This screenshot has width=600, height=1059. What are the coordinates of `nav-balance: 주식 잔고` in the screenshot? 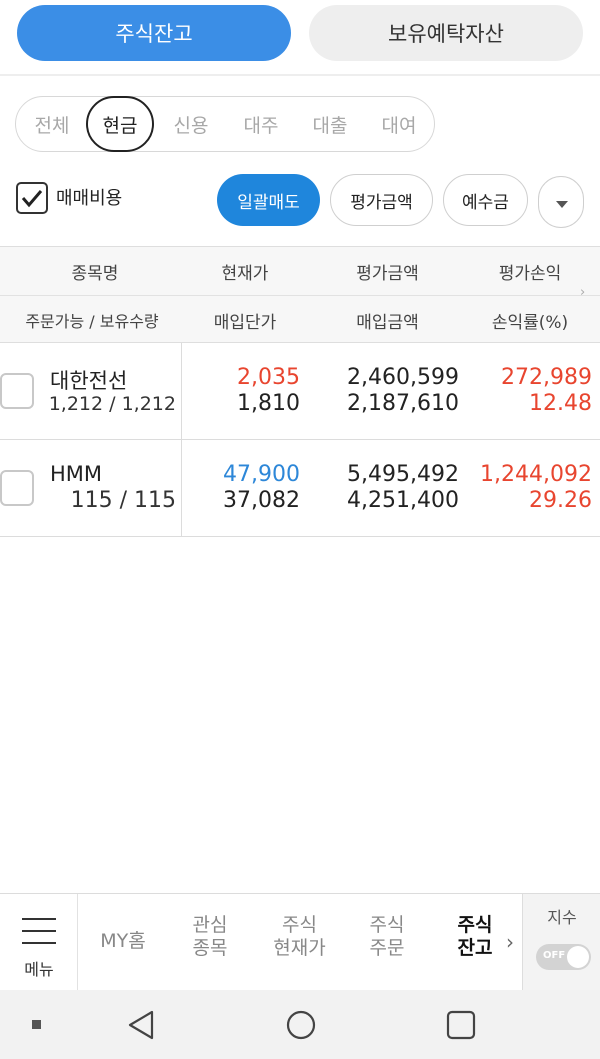 It's located at (475, 937).